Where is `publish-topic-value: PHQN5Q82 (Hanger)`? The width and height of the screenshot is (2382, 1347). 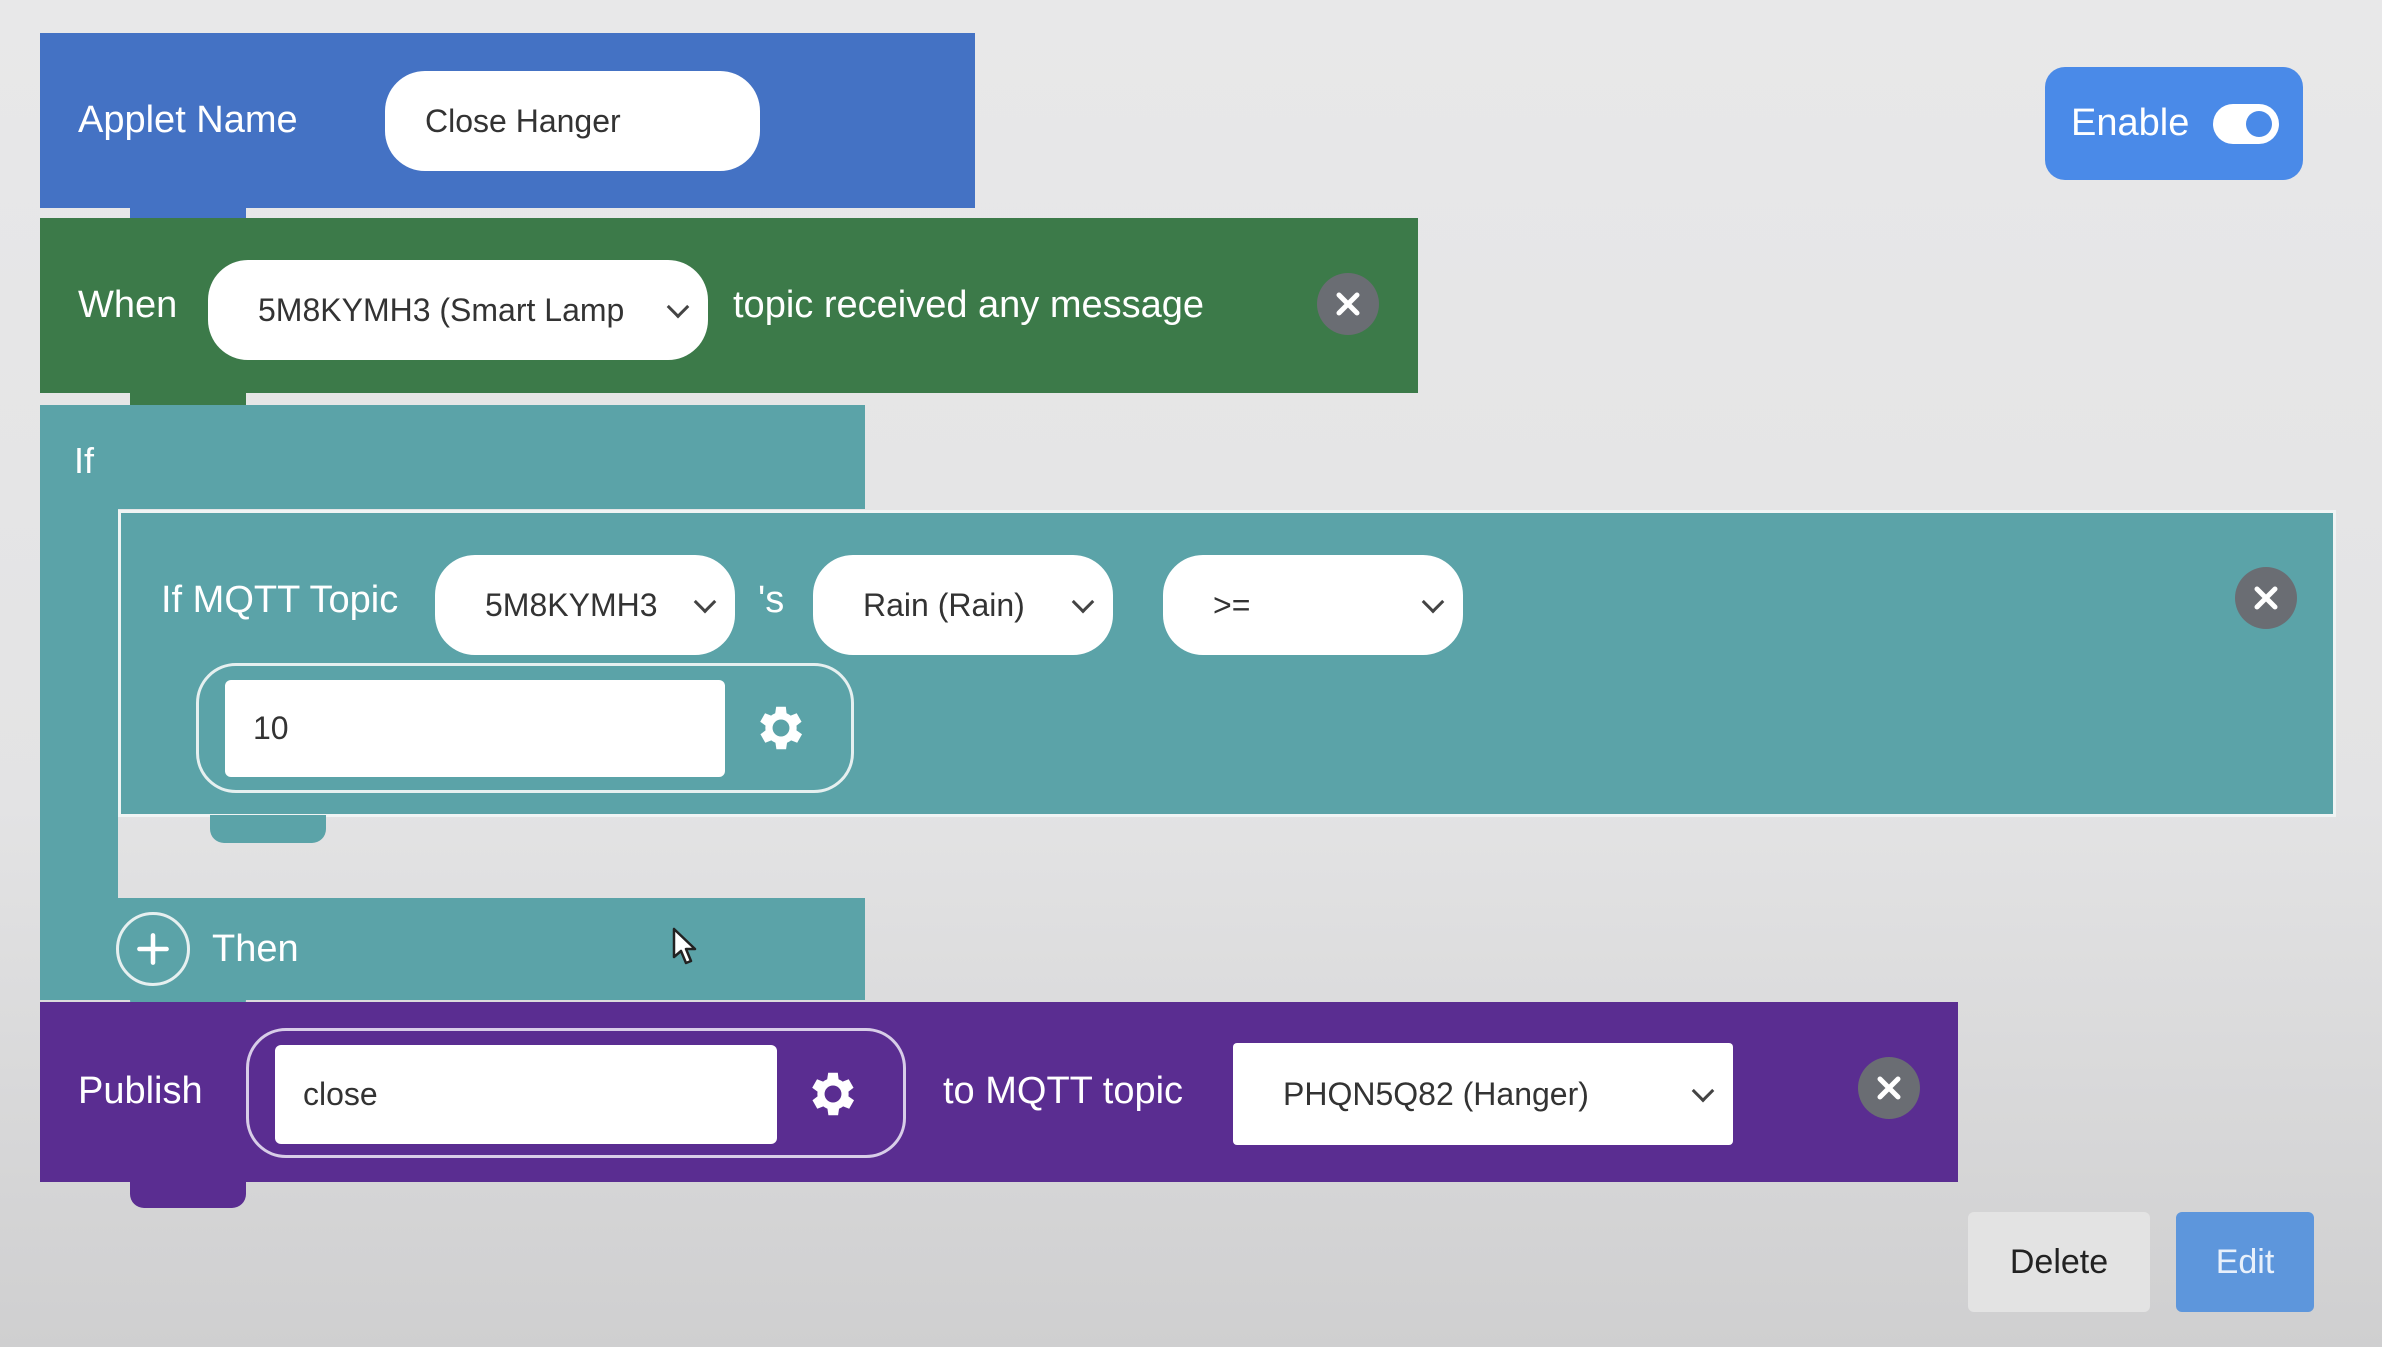 publish-topic-value: PHQN5Q82 (Hanger) is located at coordinates (1436, 1093).